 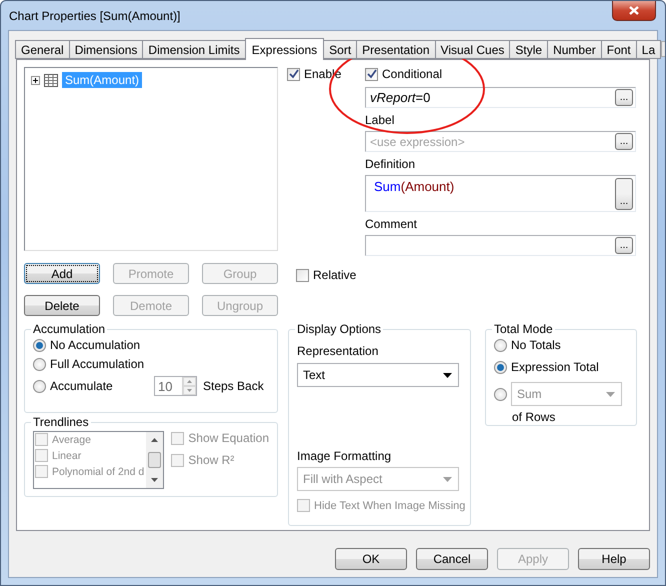 What do you see at coordinates (334, 275) in the screenshot?
I see `checkbox-label: Relative` at bounding box center [334, 275].